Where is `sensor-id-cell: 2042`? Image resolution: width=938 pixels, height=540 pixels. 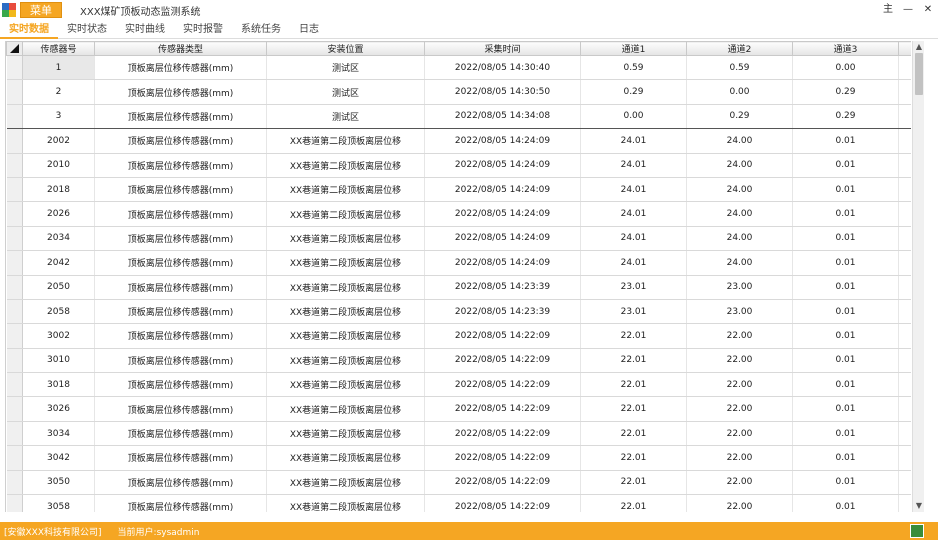
sensor-id-cell: 2042 is located at coordinates (58, 263).